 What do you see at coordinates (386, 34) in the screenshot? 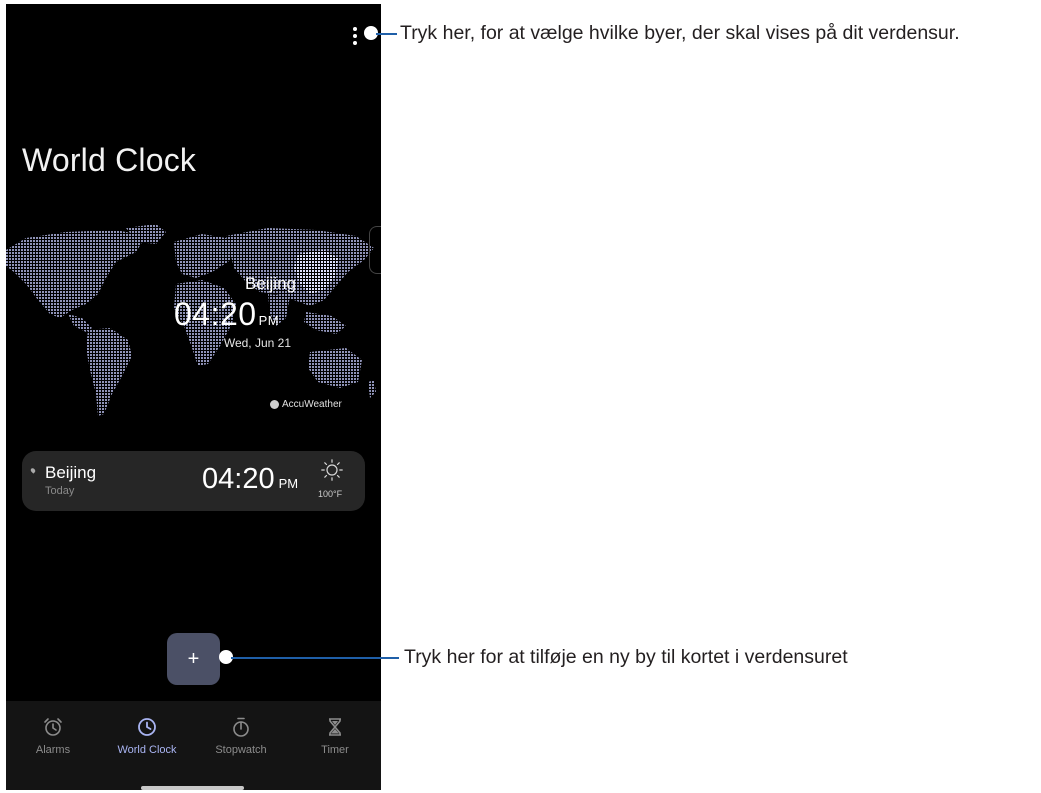
I see `callout-line-menu` at bounding box center [386, 34].